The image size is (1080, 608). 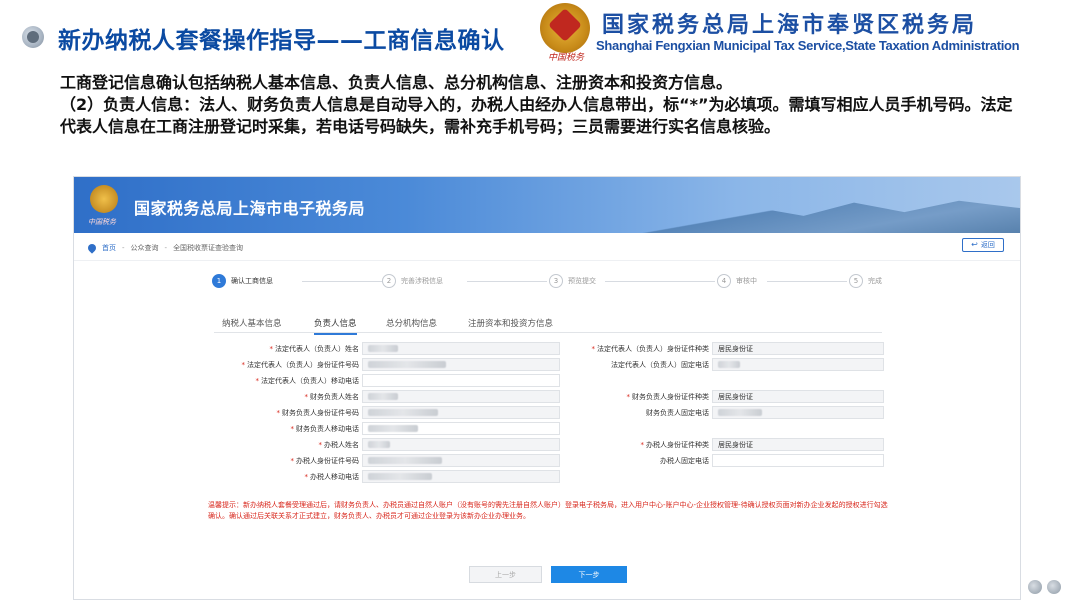 I want to click on breadcrumb: 首页 - 公众查询 - 全国税收票证查验查询, so click(x=165, y=248).